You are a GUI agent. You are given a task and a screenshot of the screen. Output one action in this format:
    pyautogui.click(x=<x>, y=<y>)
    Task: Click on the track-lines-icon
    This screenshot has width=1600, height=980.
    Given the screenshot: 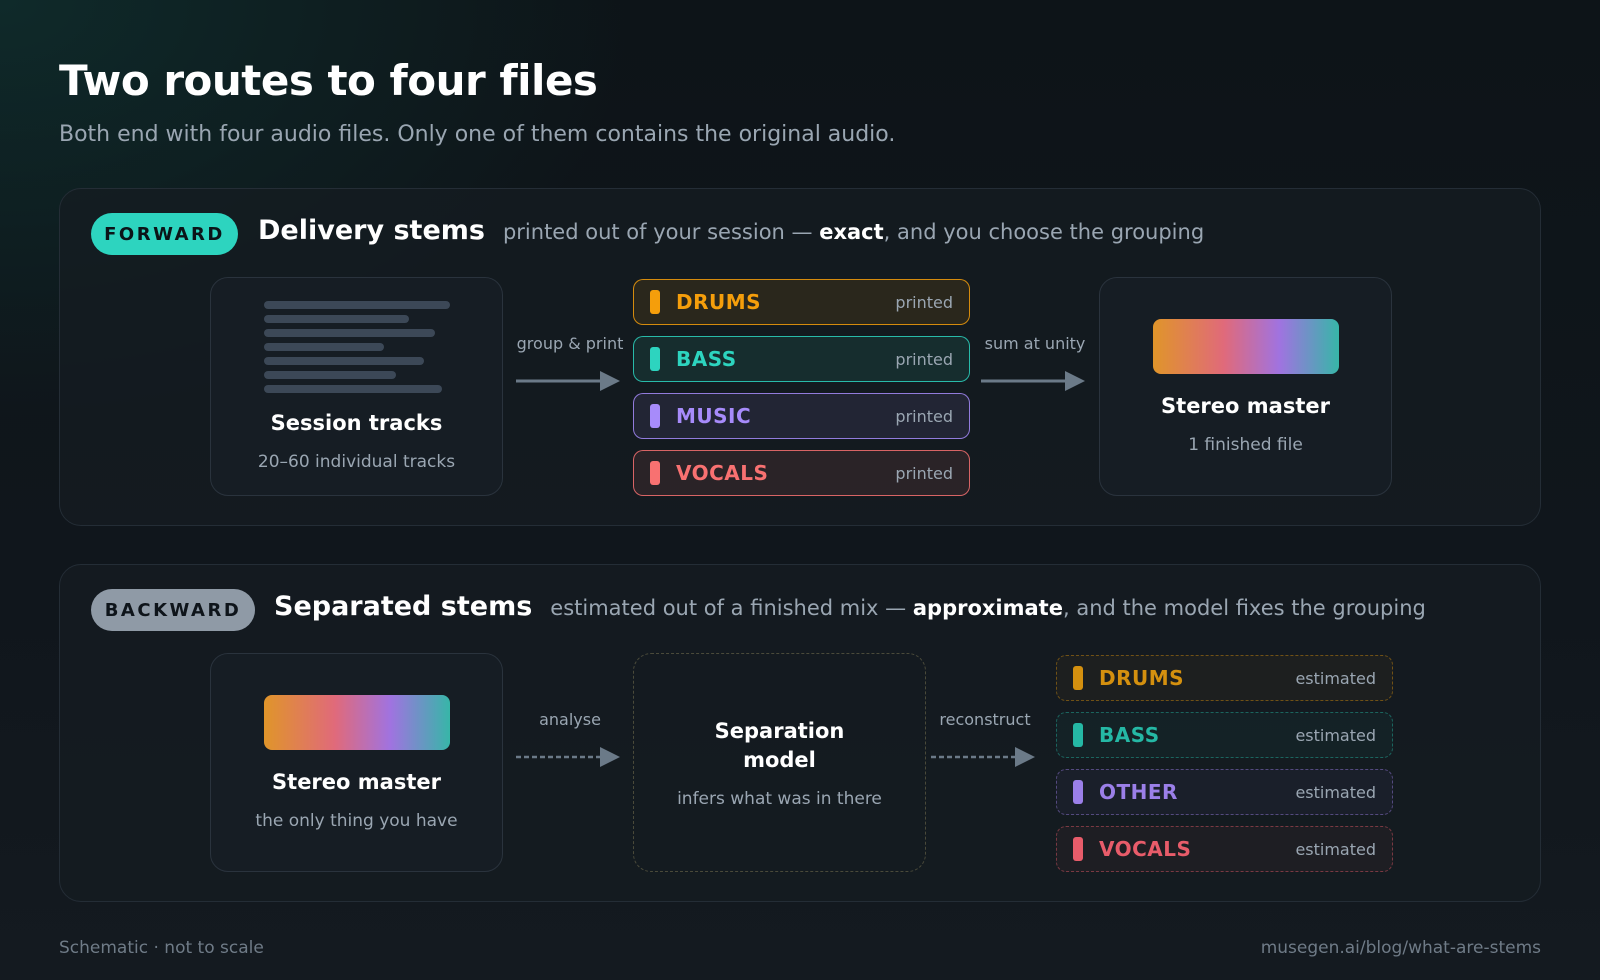 What is the action you would take?
    pyautogui.click(x=356, y=347)
    